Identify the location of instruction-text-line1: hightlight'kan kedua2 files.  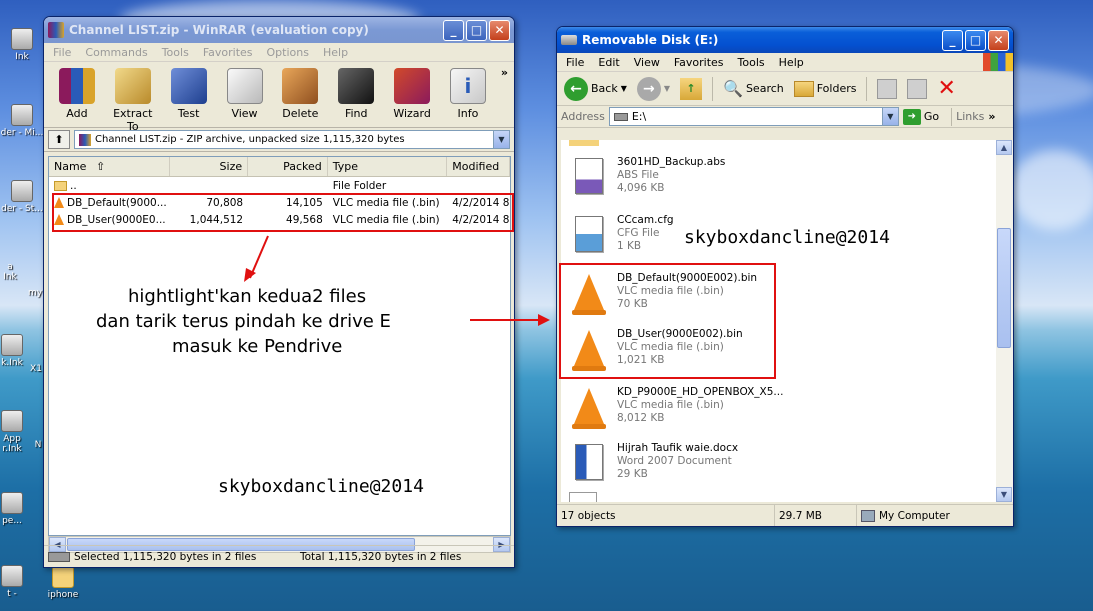
(247, 296).